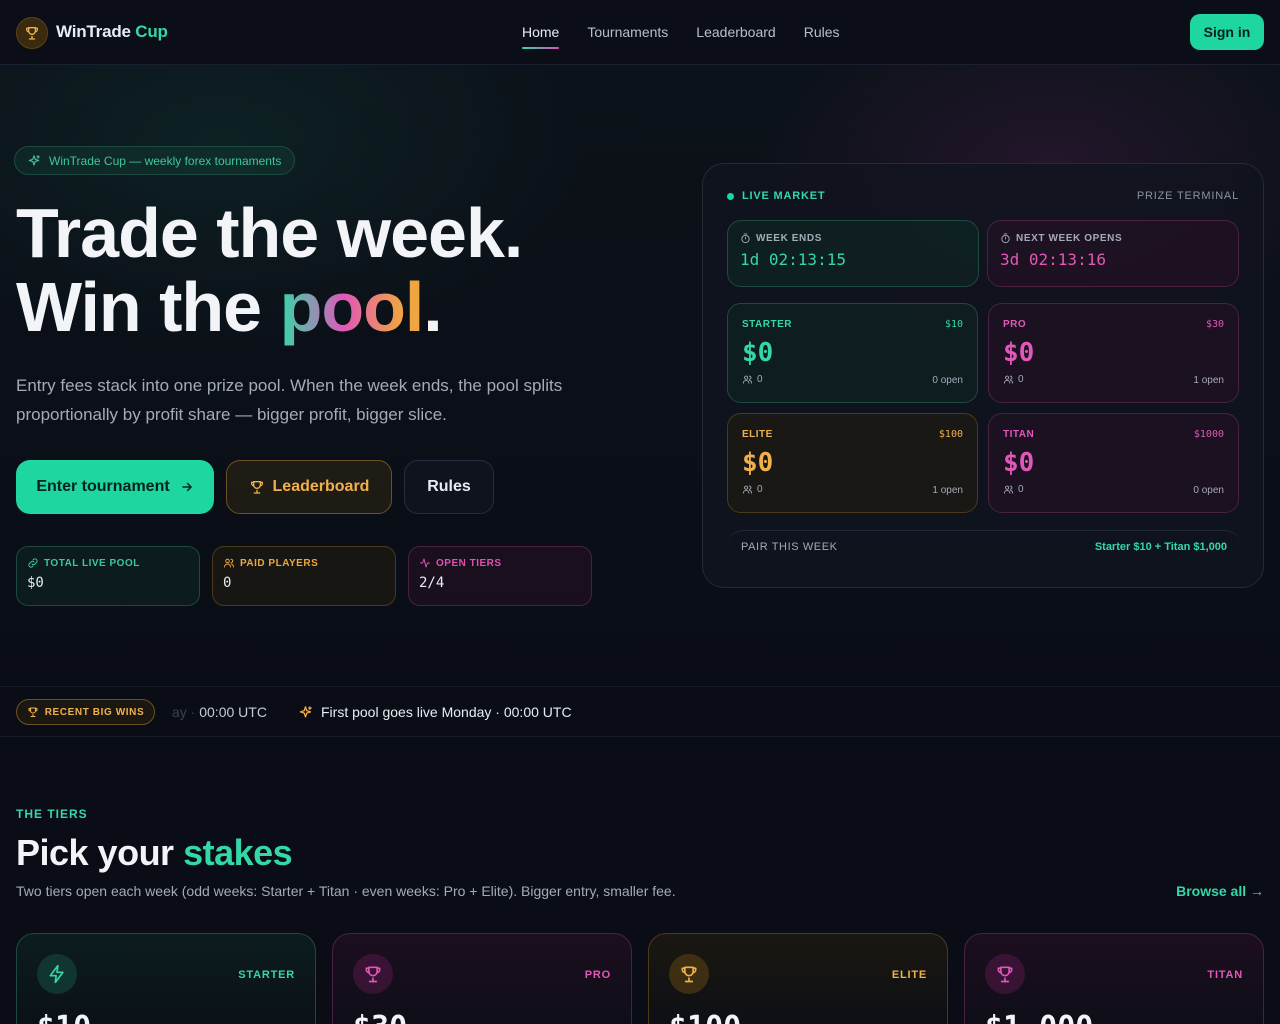  I want to click on leaderboard-button: Leaderboard, so click(309, 487).